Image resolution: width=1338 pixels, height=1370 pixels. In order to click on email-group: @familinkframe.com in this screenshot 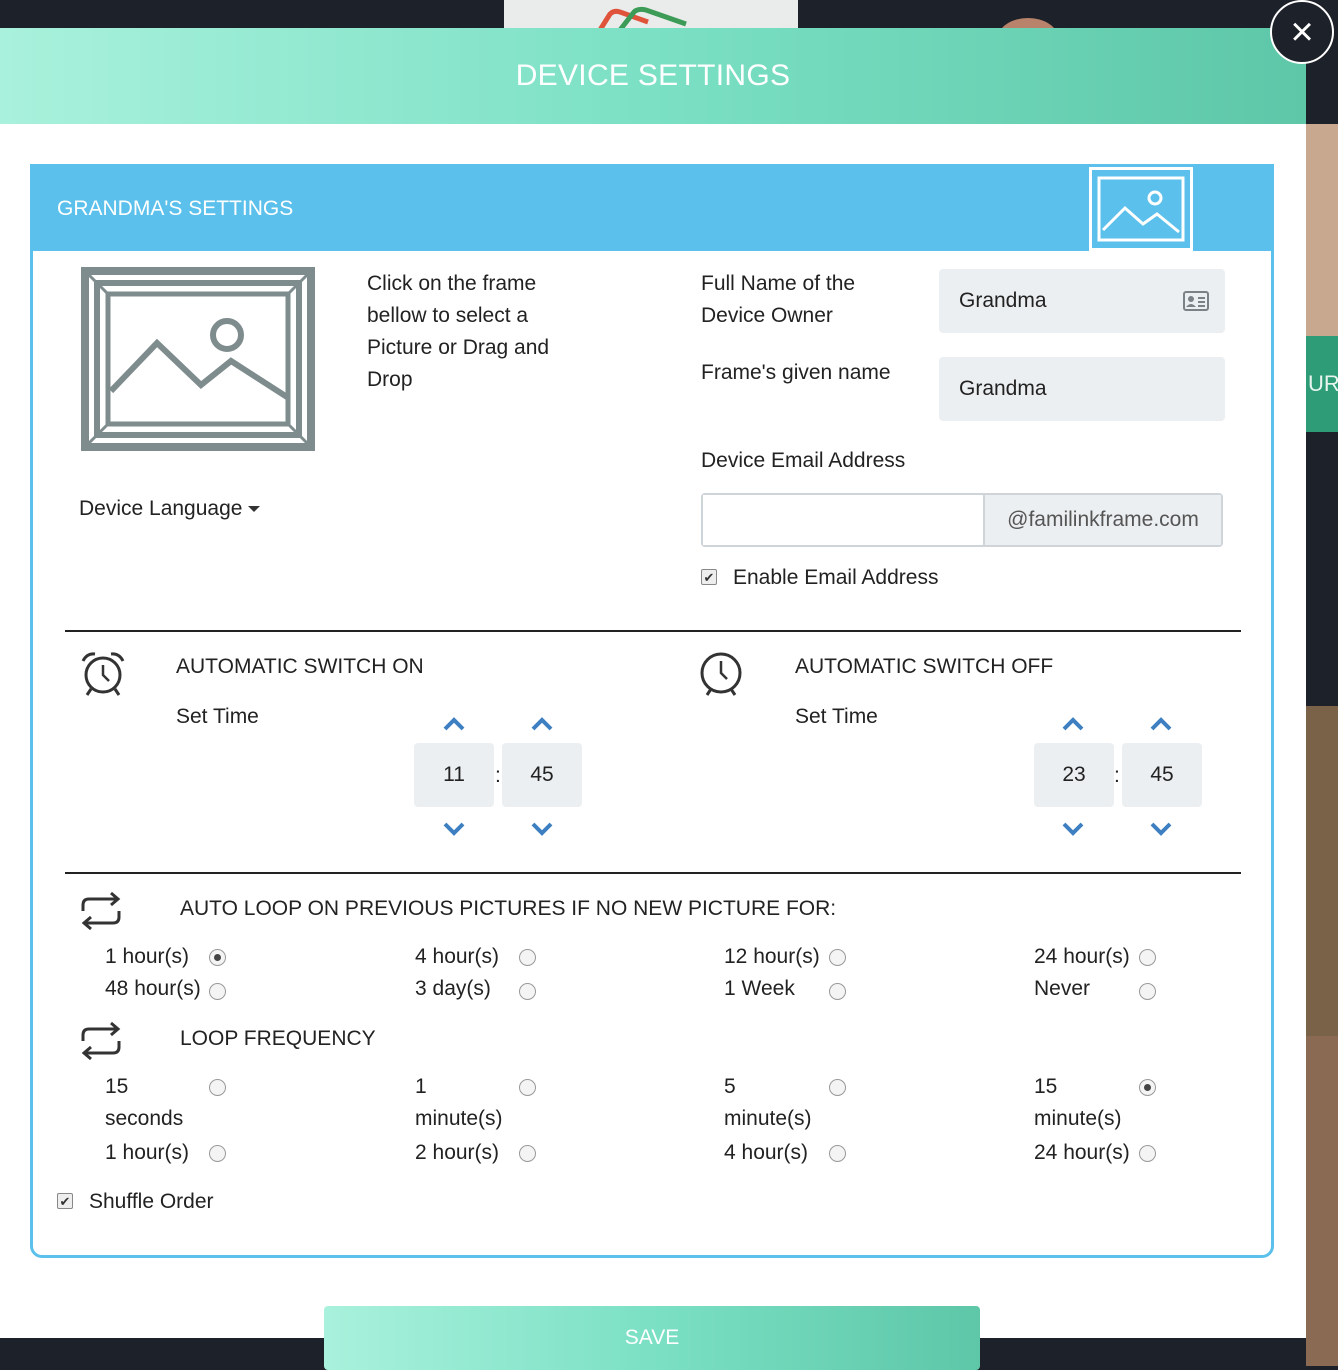, I will do `click(962, 520)`.